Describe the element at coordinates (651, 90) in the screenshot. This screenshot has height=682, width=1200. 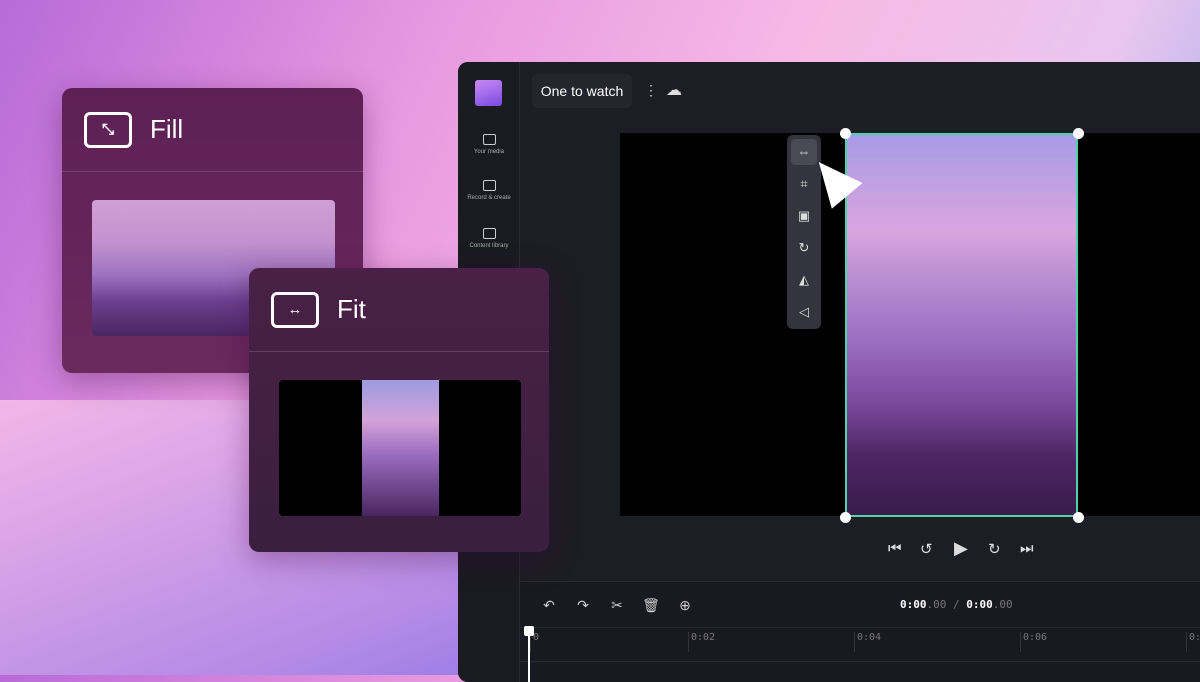
I see `more-options-icon: ⋮` at that location.